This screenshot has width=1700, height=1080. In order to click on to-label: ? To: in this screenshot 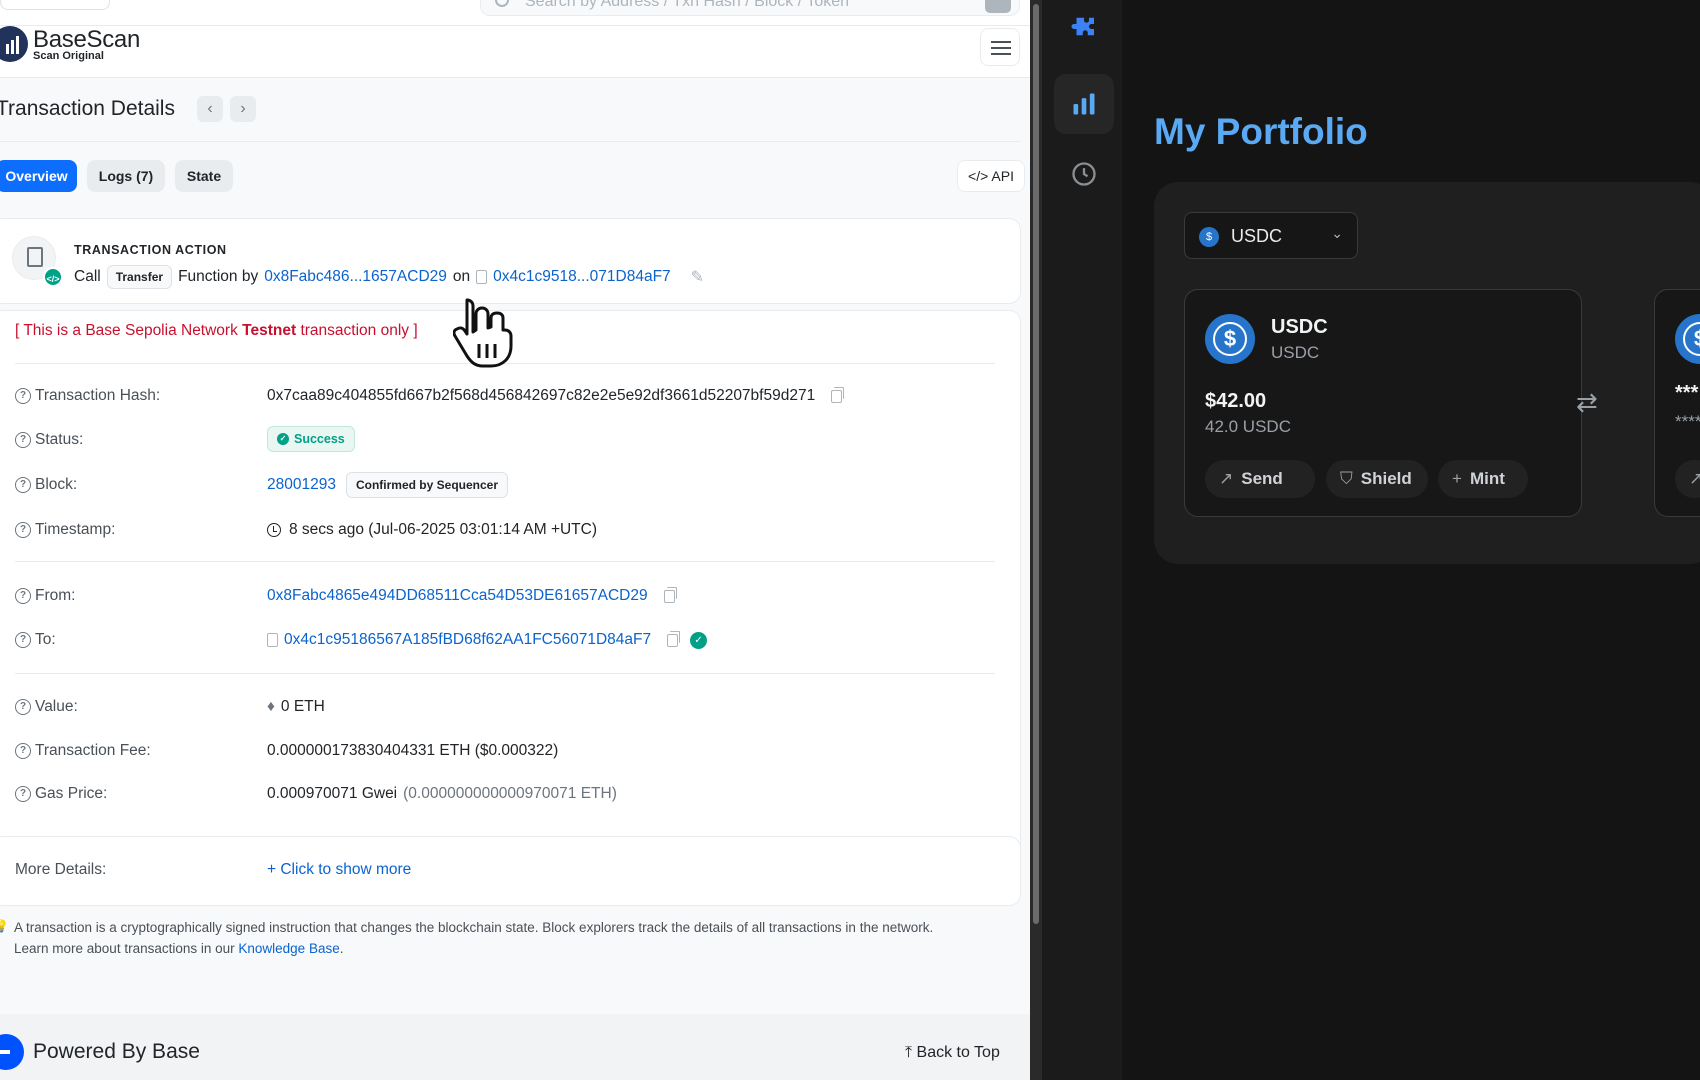, I will do `click(35, 640)`.